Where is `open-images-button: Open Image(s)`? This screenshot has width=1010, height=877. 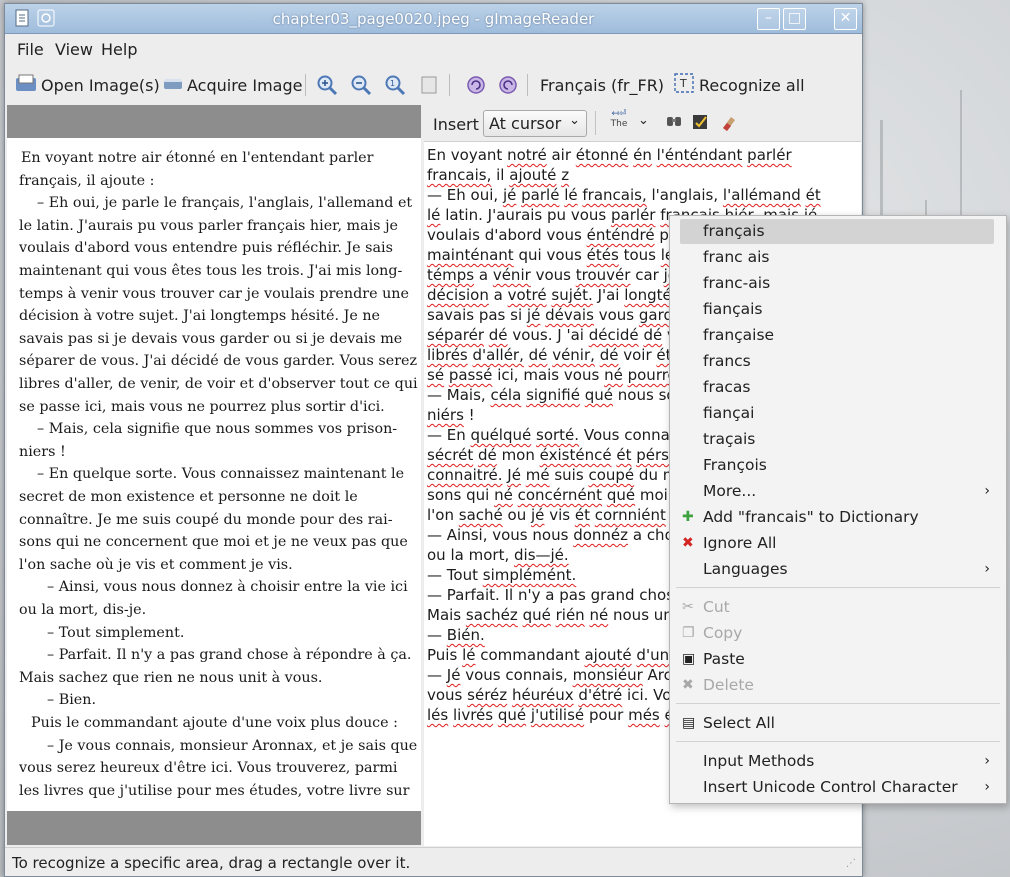
open-images-button: Open Image(s) is located at coordinates (87, 85).